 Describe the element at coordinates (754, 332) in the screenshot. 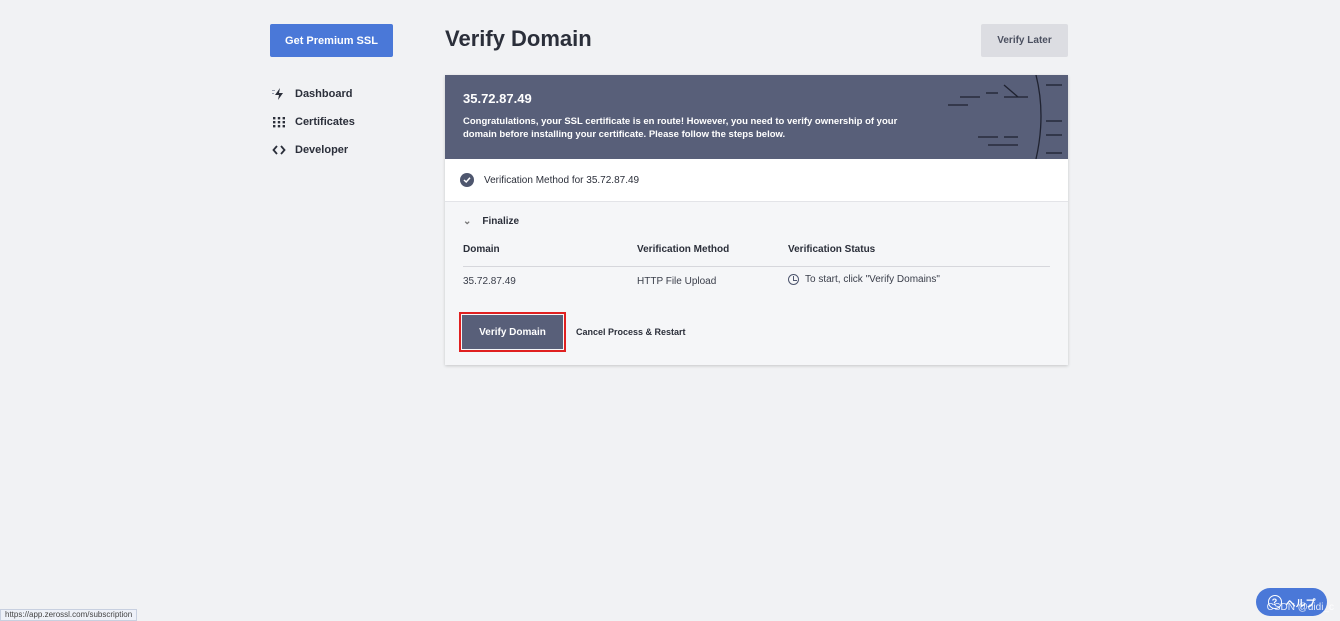

I see `action-bar: Verify Domain Cancel Process & Restart` at that location.